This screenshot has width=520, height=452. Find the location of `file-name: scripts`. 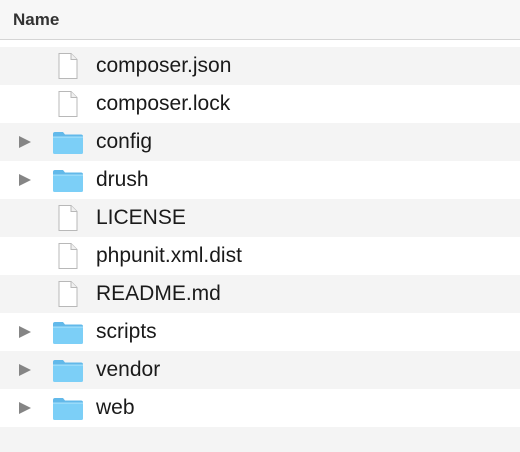

file-name: scripts is located at coordinates (126, 331).